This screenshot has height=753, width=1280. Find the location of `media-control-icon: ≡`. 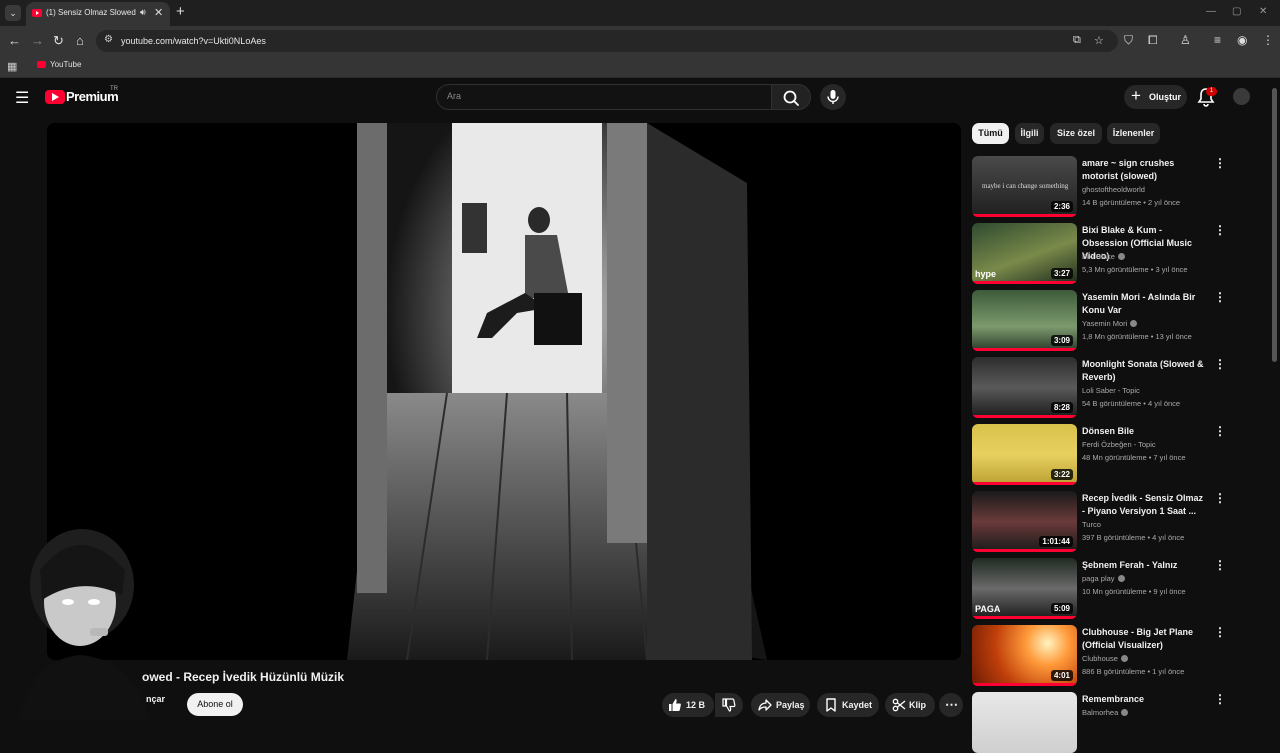

media-control-icon: ≡ is located at coordinates (1217, 40).